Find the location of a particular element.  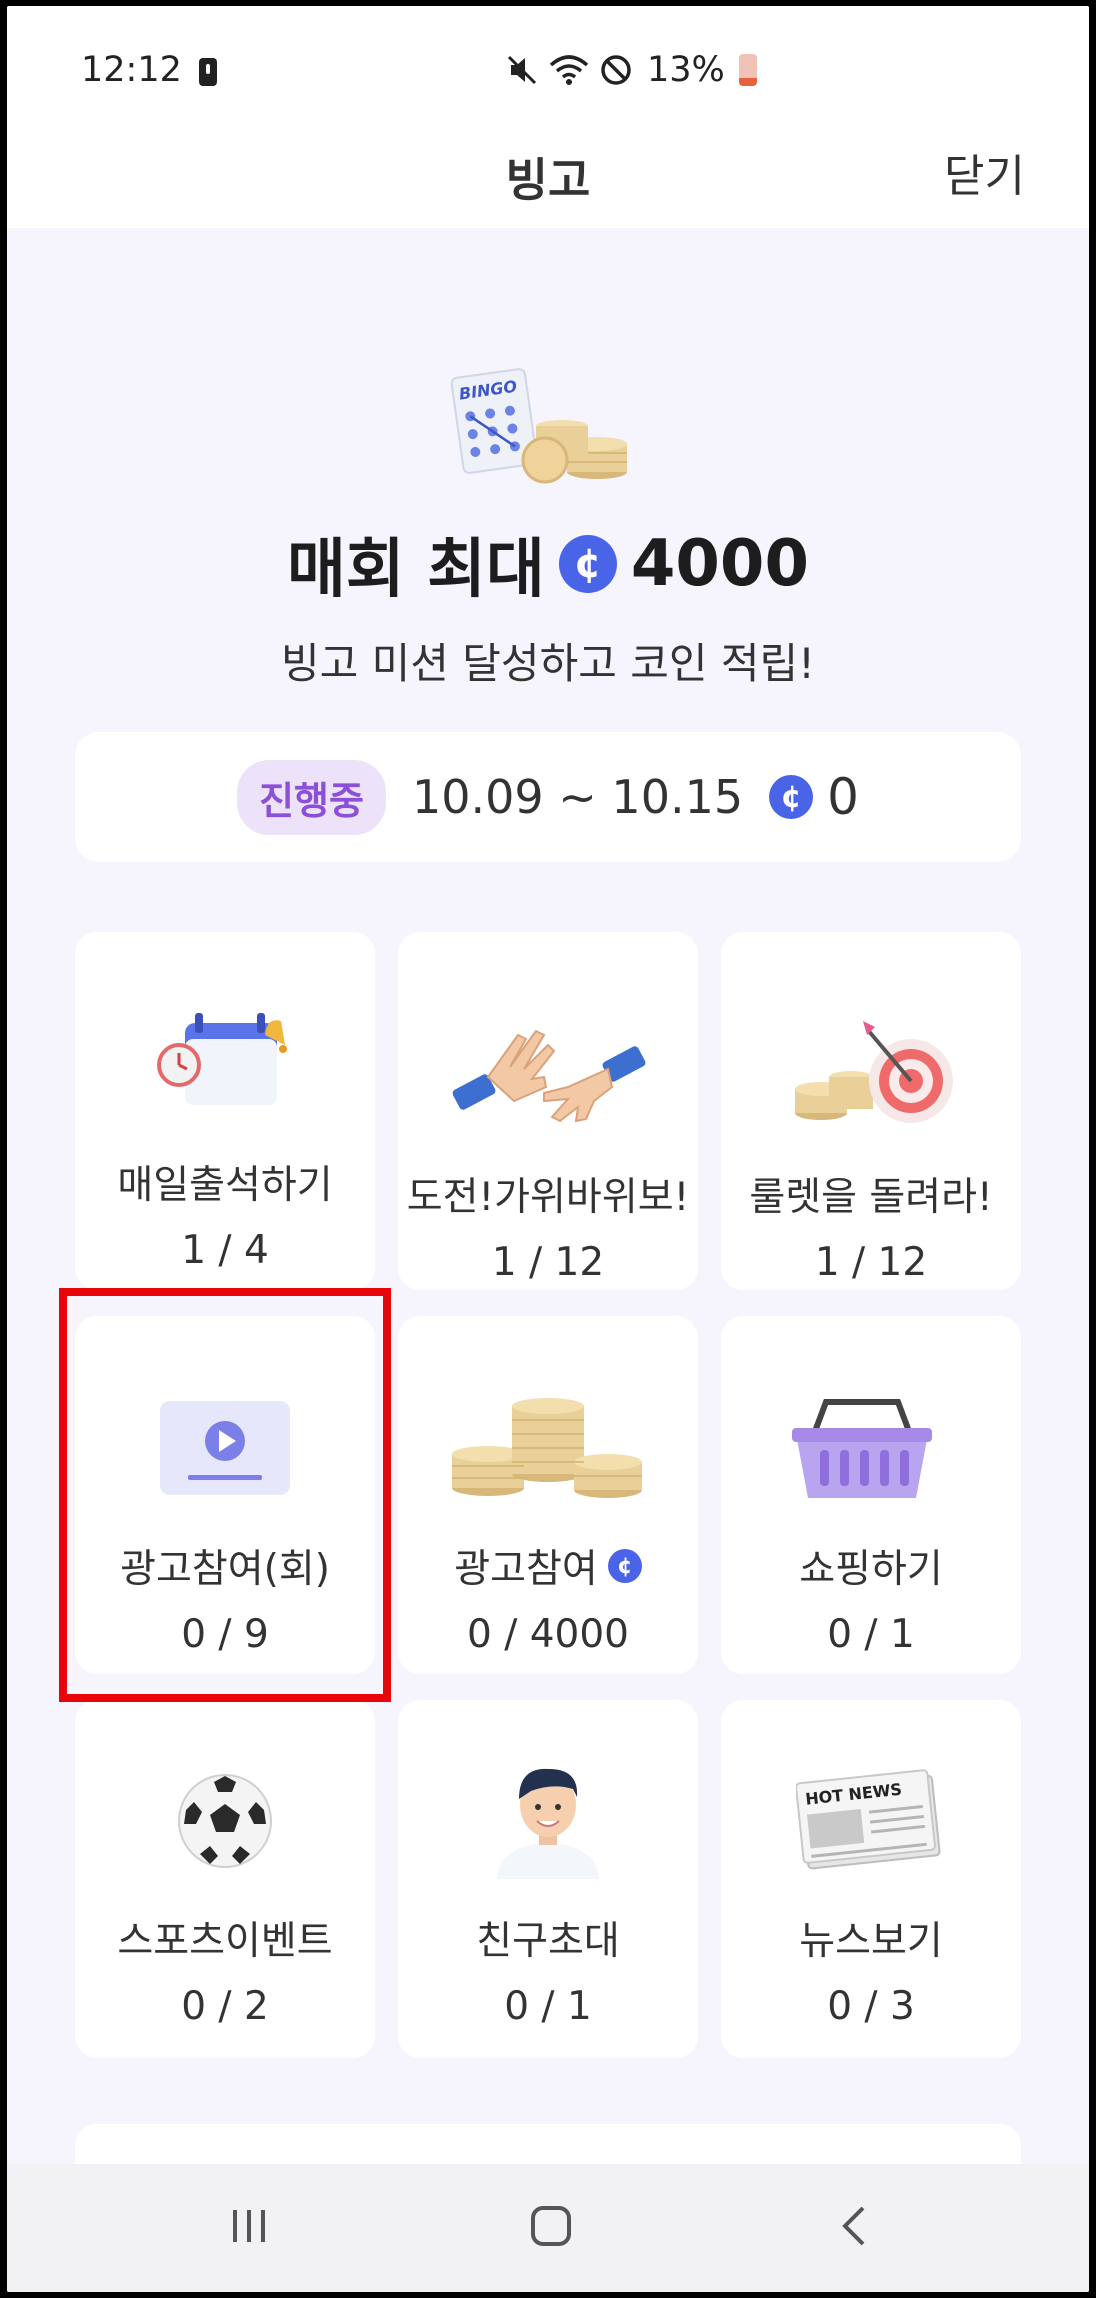

recent-apps-icon is located at coordinates (249, 2226).